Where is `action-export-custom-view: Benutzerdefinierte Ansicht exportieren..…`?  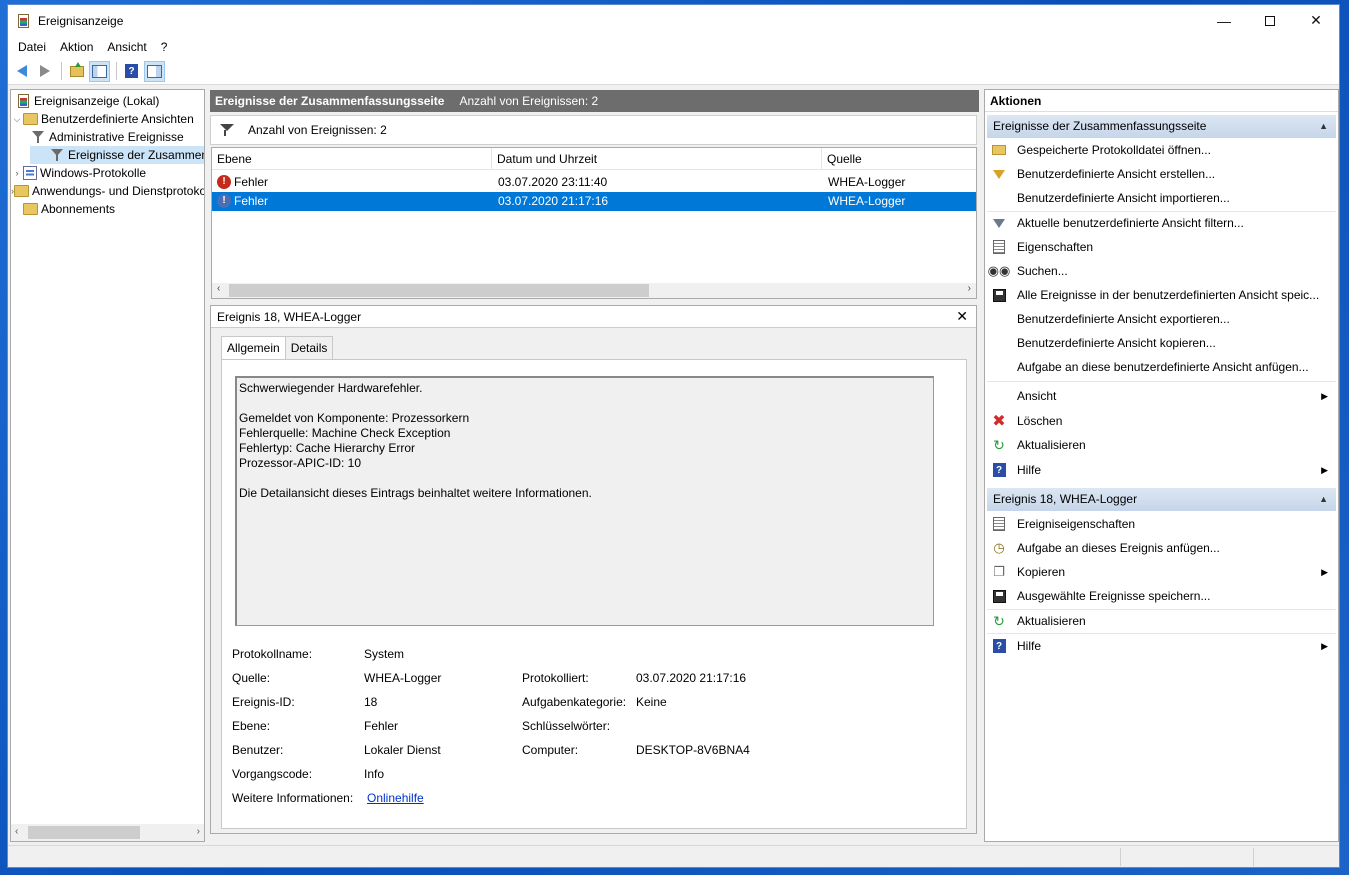 action-export-custom-view: Benutzerdefinierte Ansicht exportieren..… is located at coordinates (1161, 319).